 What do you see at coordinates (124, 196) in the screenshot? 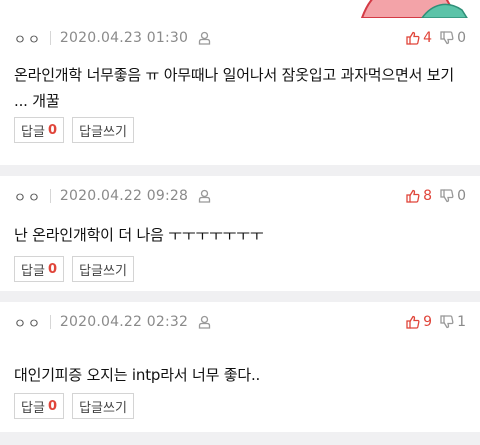
I see `comment-date: 2020.04.22 09:28` at bounding box center [124, 196].